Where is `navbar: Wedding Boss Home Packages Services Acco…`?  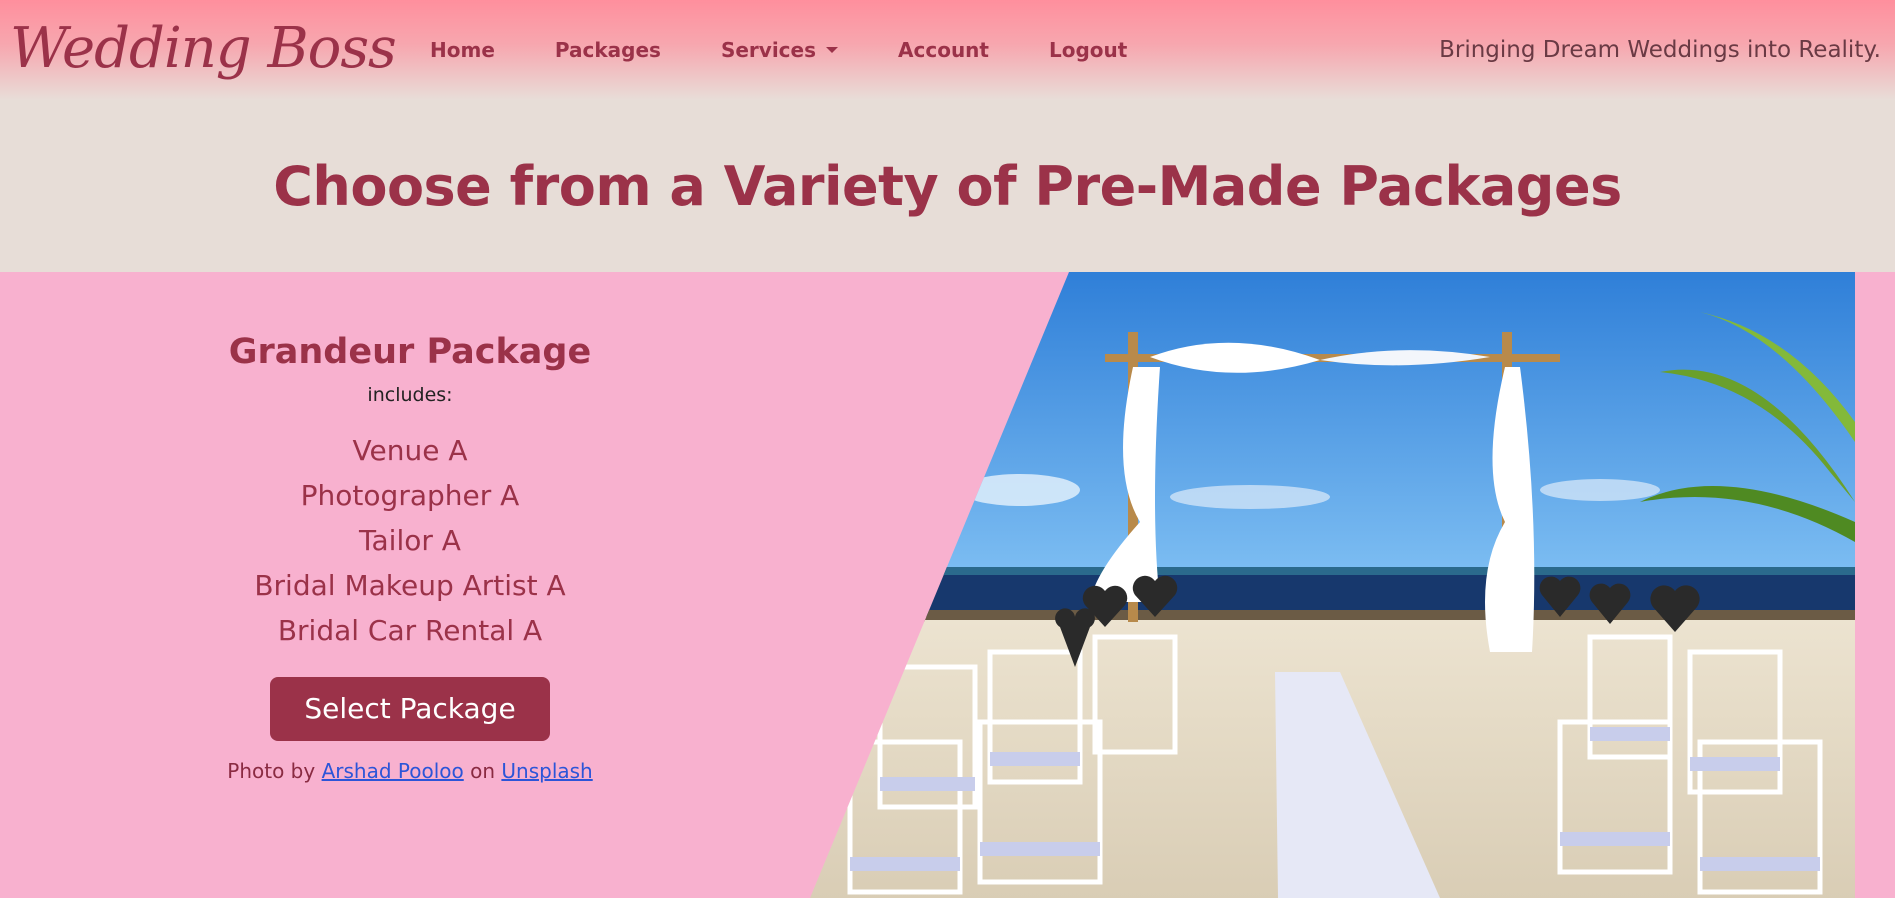
navbar: Wedding Boss Home Packages Services Acco… is located at coordinates (947, 50).